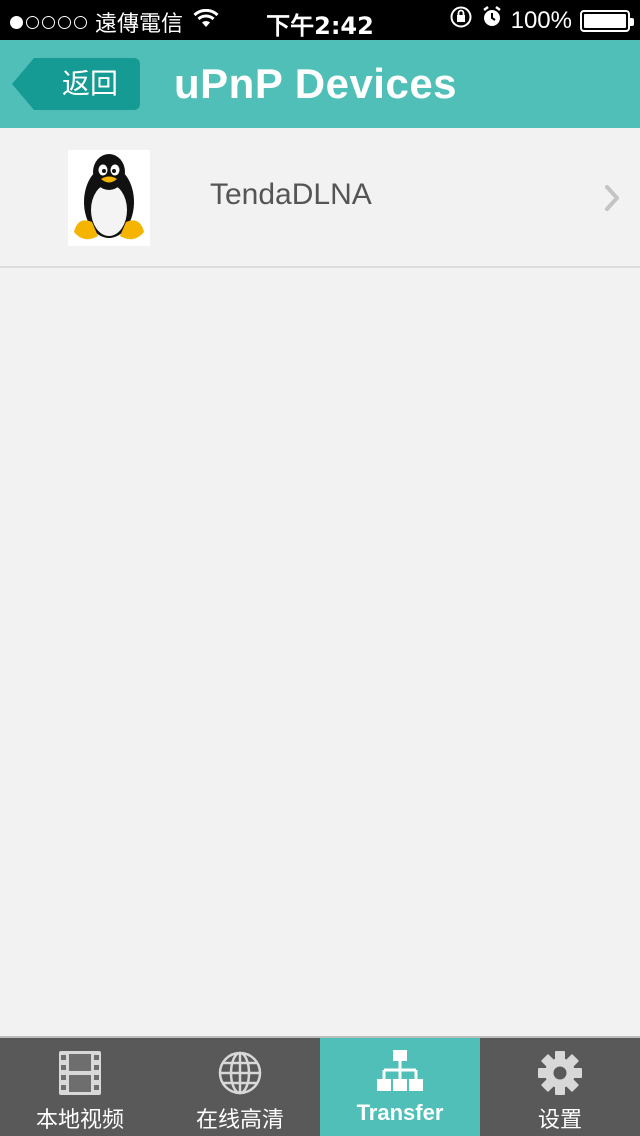 This screenshot has height=1136, width=640. I want to click on tab-local-video: 本地视频, so click(80, 1087).